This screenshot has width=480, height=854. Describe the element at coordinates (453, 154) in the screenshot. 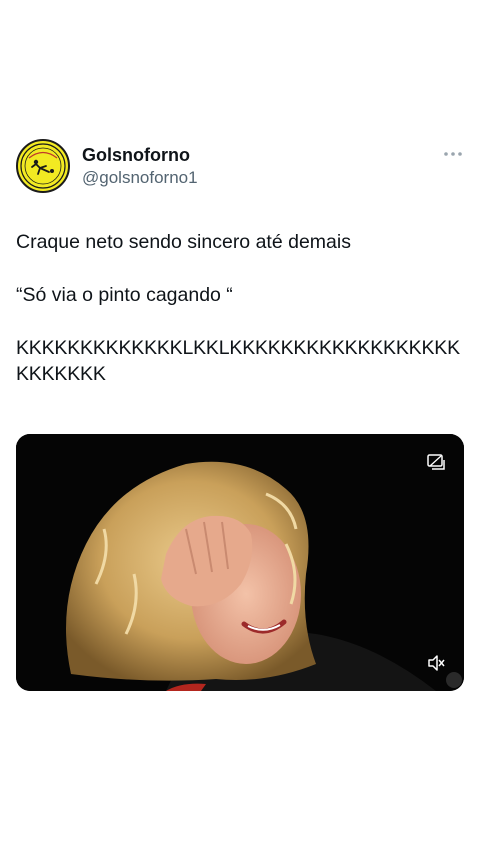

I see `ellipsis-icon` at that location.